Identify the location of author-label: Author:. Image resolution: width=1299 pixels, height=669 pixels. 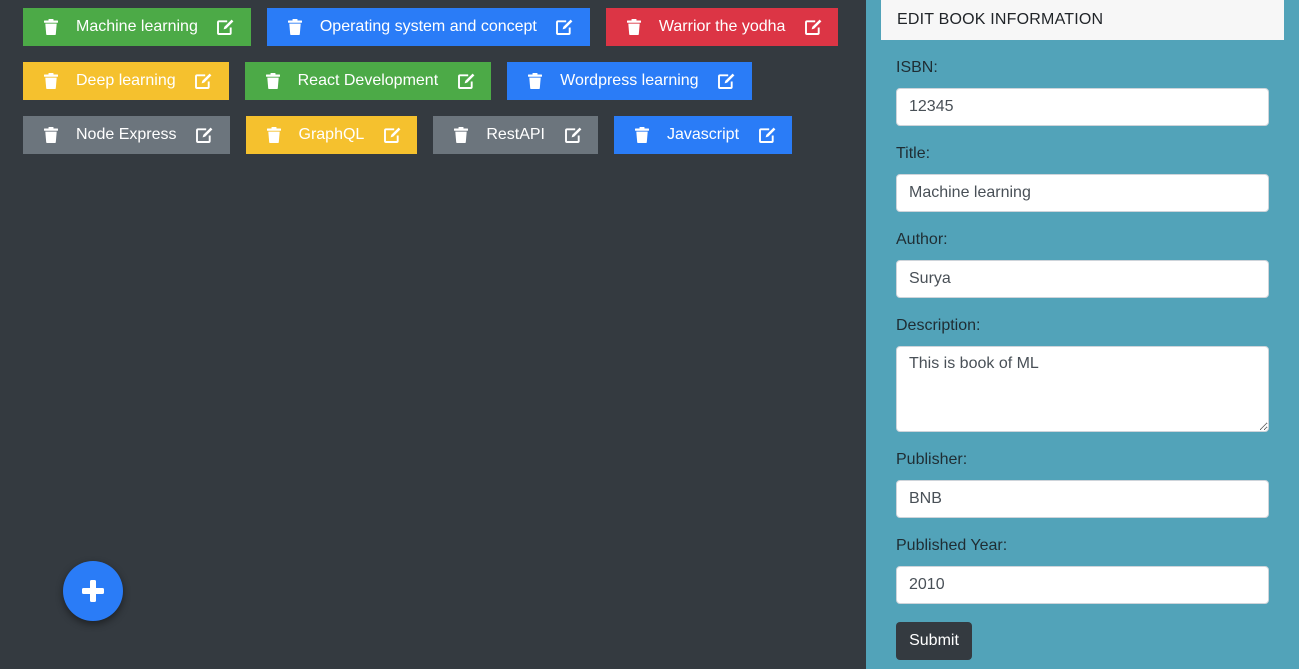
(922, 239).